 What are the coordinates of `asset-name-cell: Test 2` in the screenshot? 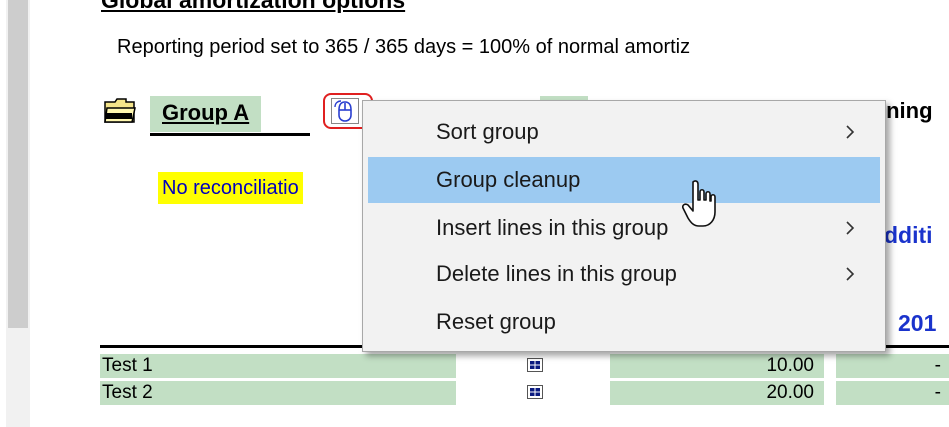 It's located at (278, 393).